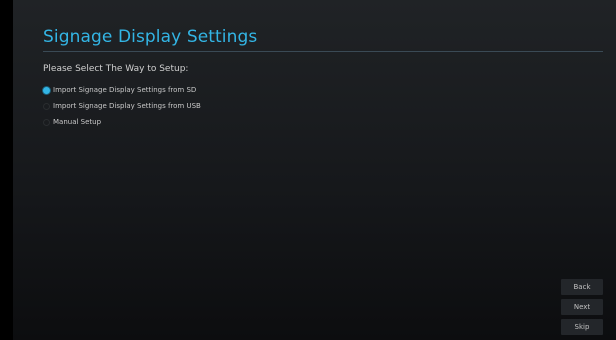  What do you see at coordinates (46, 90) in the screenshot?
I see `radio-selected-icon` at bounding box center [46, 90].